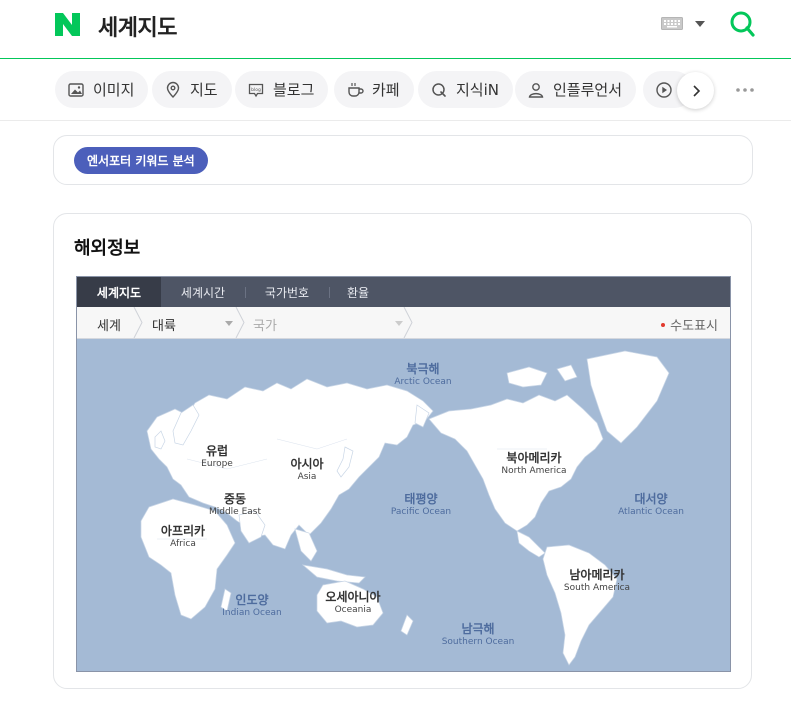 The width and height of the screenshot is (791, 715). Describe the element at coordinates (67, 24) in the screenshot. I see `naver-logo` at that location.